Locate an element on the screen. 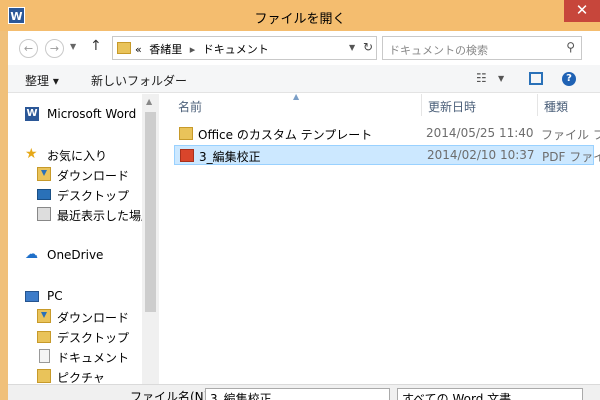 The height and width of the screenshot is (400, 600). view-dropdown-icon: ▼ is located at coordinates (501, 78).